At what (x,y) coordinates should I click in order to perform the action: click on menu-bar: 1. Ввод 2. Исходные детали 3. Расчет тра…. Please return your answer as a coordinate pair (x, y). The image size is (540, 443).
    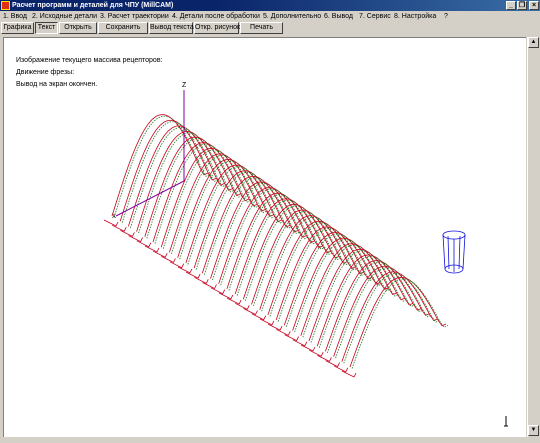
    Looking at the image, I should click on (270, 16).